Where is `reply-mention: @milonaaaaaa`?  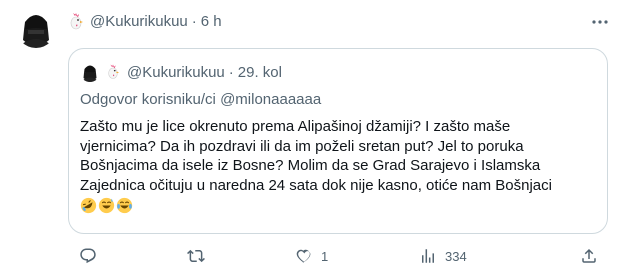
reply-mention: @milonaaaaaa is located at coordinates (271, 99).